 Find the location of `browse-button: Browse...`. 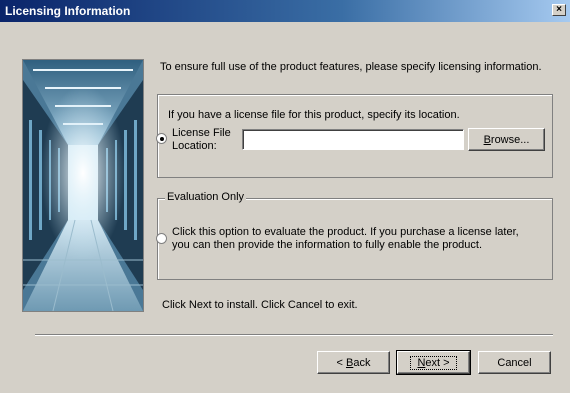

browse-button: Browse... is located at coordinates (506, 139).